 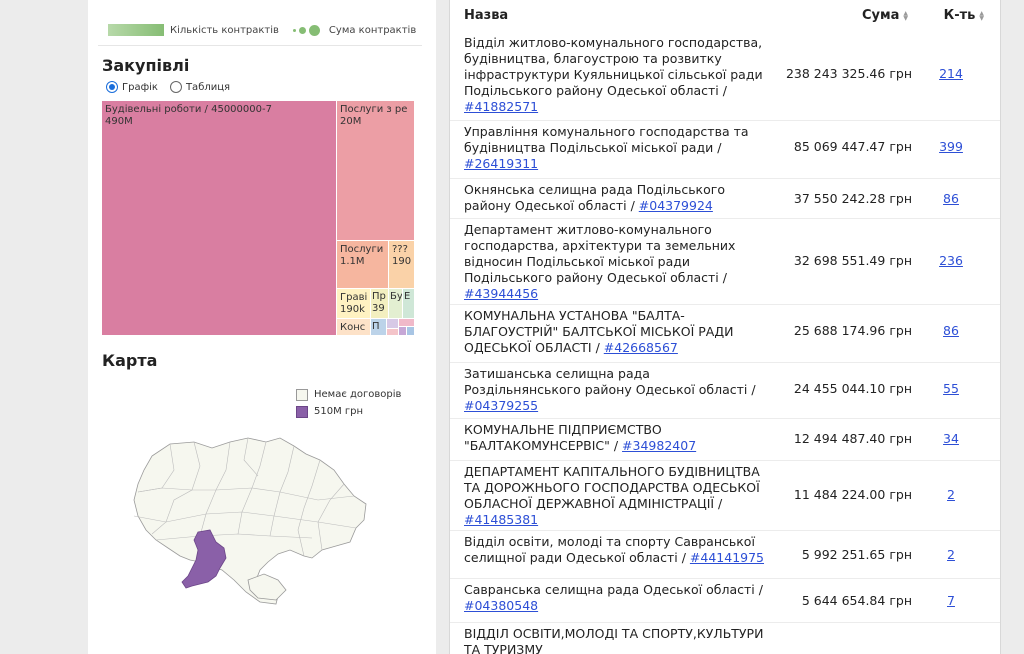 What do you see at coordinates (501, 405) in the screenshot?
I see `buyer-code-link: #04379255` at bounding box center [501, 405].